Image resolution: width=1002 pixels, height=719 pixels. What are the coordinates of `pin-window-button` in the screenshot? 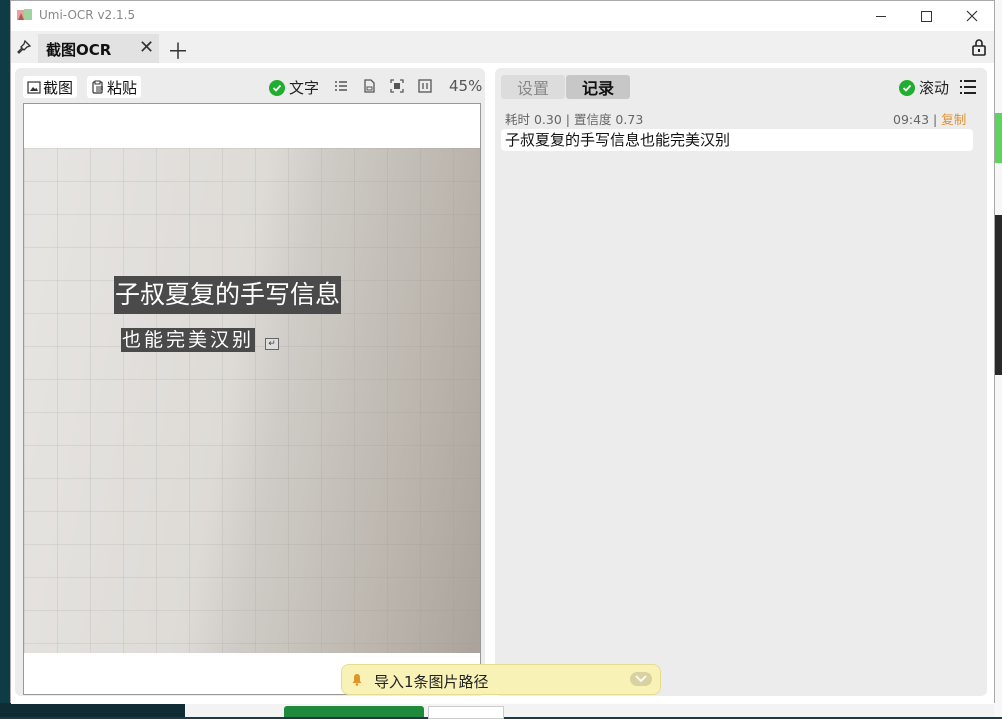 It's located at (24, 47).